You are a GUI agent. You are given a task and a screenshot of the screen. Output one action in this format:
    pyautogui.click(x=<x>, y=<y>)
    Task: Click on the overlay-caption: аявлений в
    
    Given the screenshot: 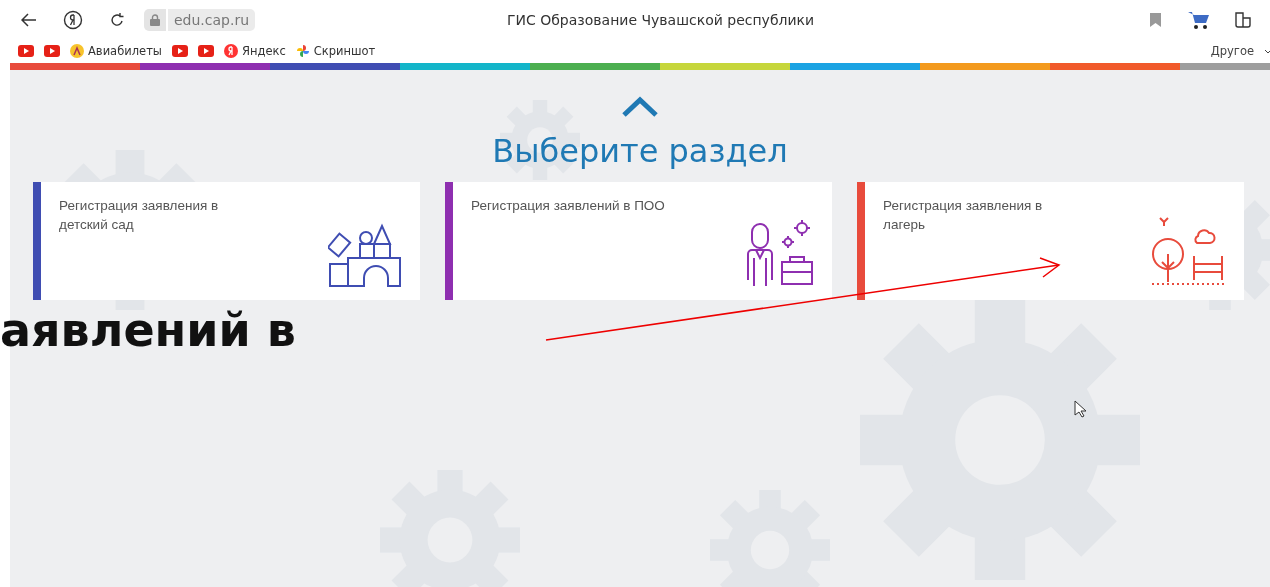 What is the action you would take?
    pyautogui.click(x=148, y=330)
    